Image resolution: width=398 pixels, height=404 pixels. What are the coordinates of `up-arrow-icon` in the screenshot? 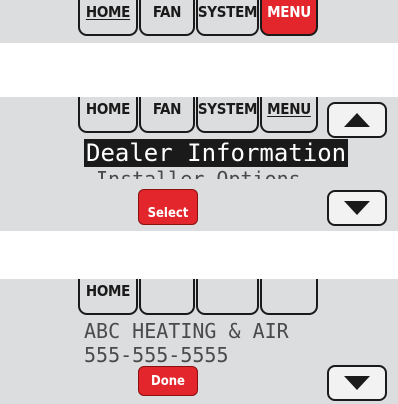 It's located at (357, 120).